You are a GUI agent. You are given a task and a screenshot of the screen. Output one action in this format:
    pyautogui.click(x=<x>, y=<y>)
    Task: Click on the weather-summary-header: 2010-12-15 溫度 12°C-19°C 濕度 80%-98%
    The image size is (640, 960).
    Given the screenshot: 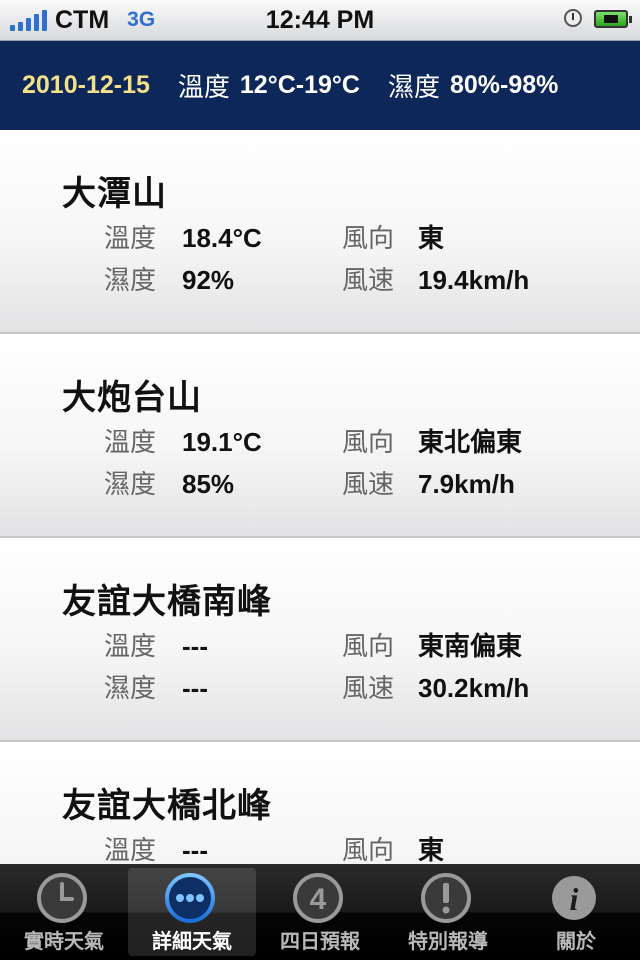 What is the action you would take?
    pyautogui.click(x=320, y=85)
    